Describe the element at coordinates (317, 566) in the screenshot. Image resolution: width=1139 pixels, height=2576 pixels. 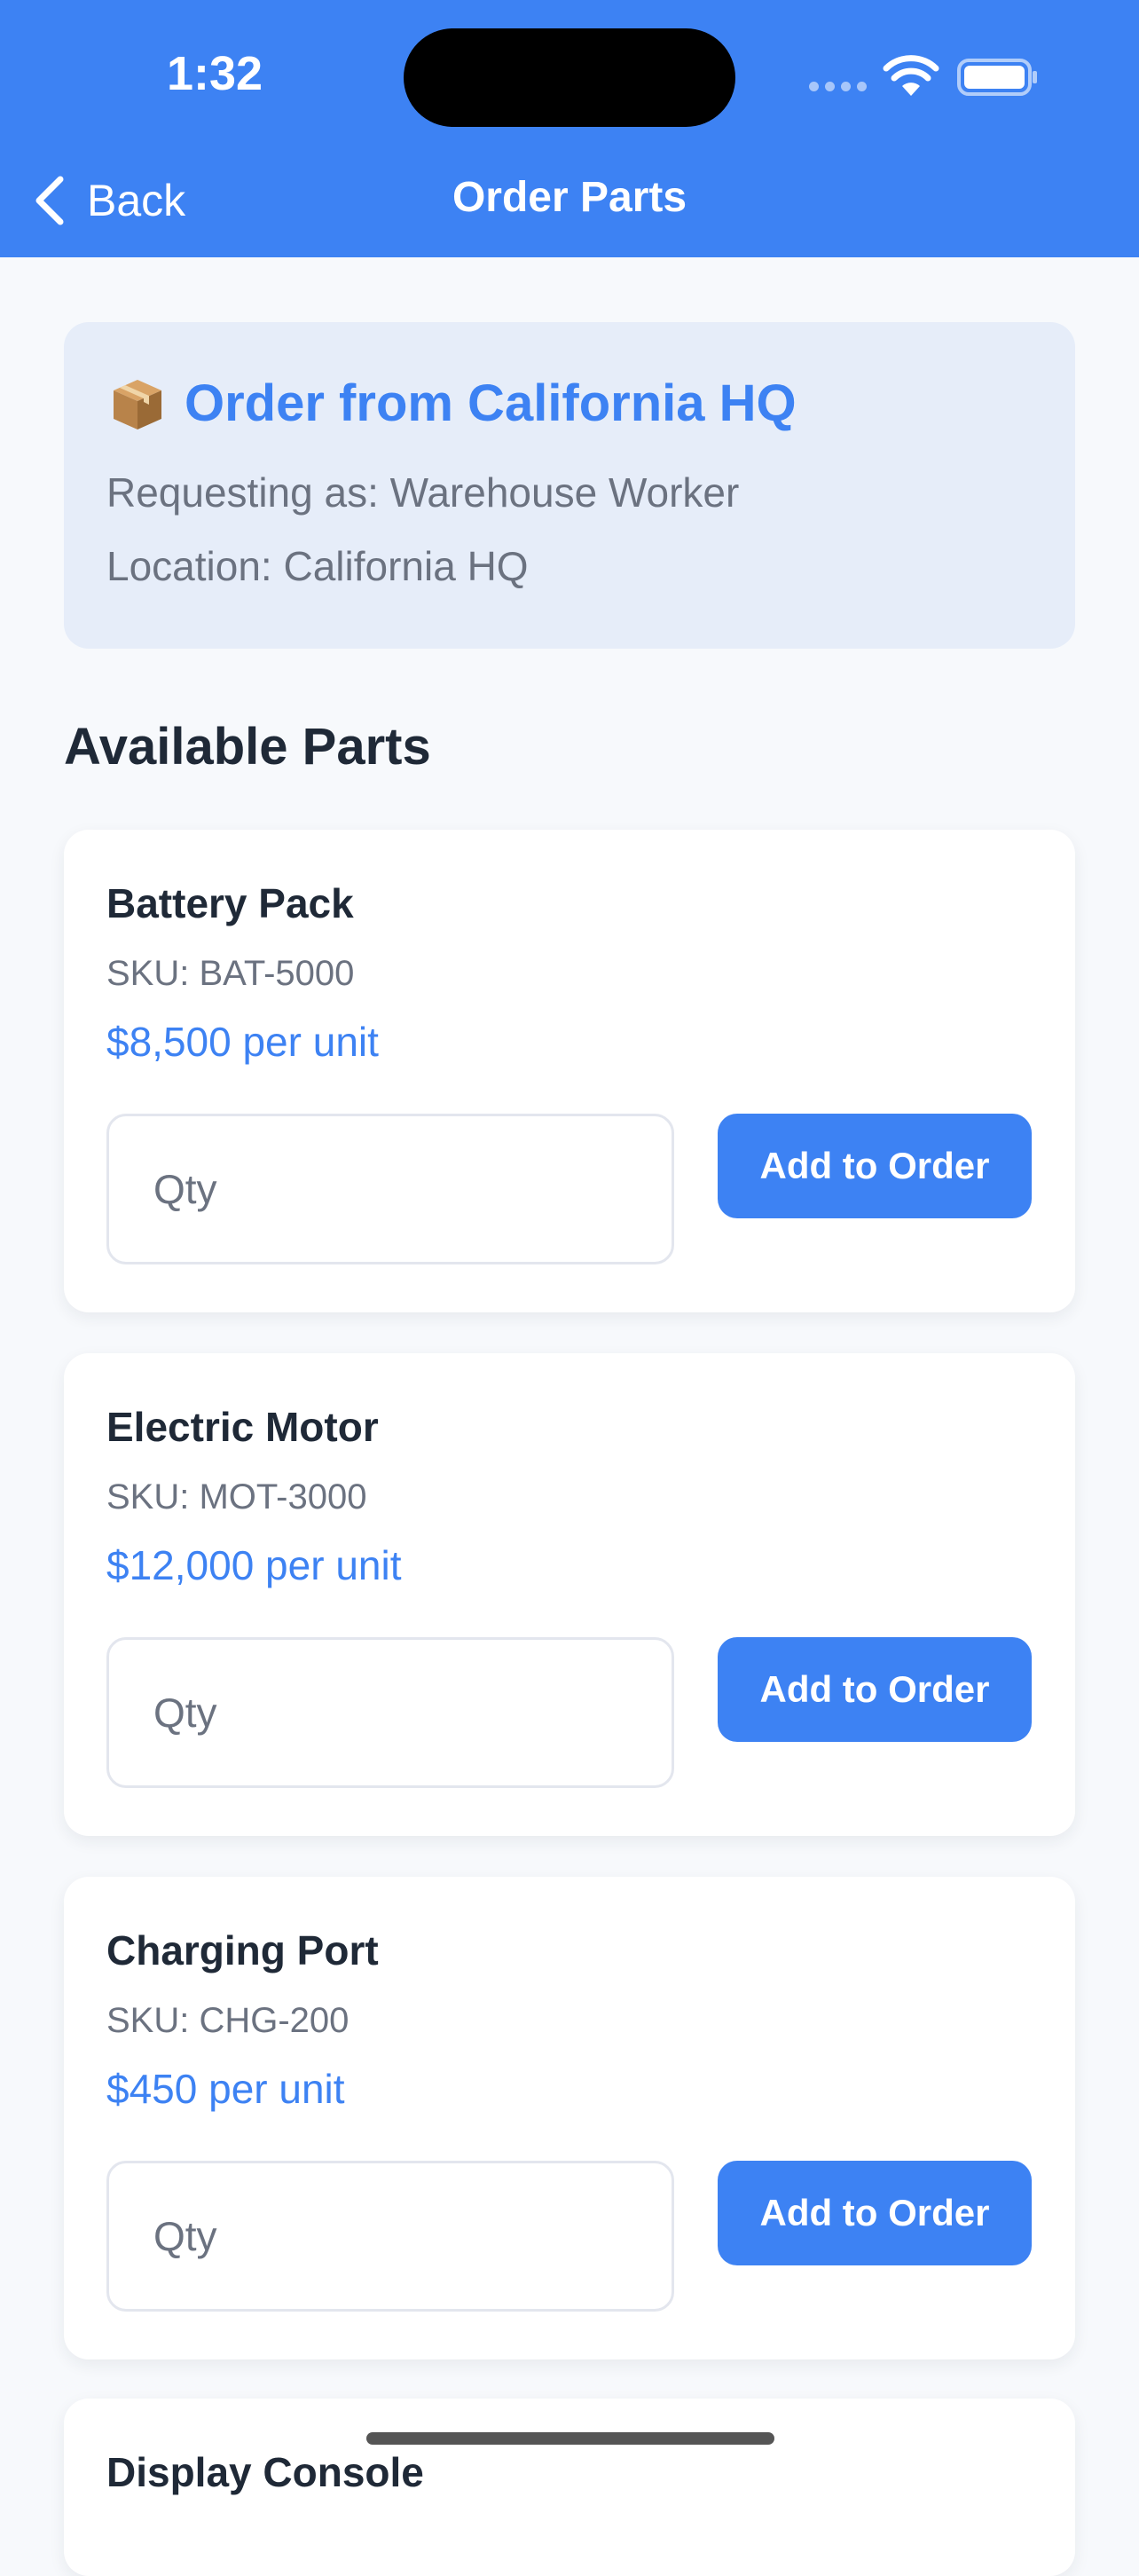
I see `location-text: Location: California HQ` at that location.